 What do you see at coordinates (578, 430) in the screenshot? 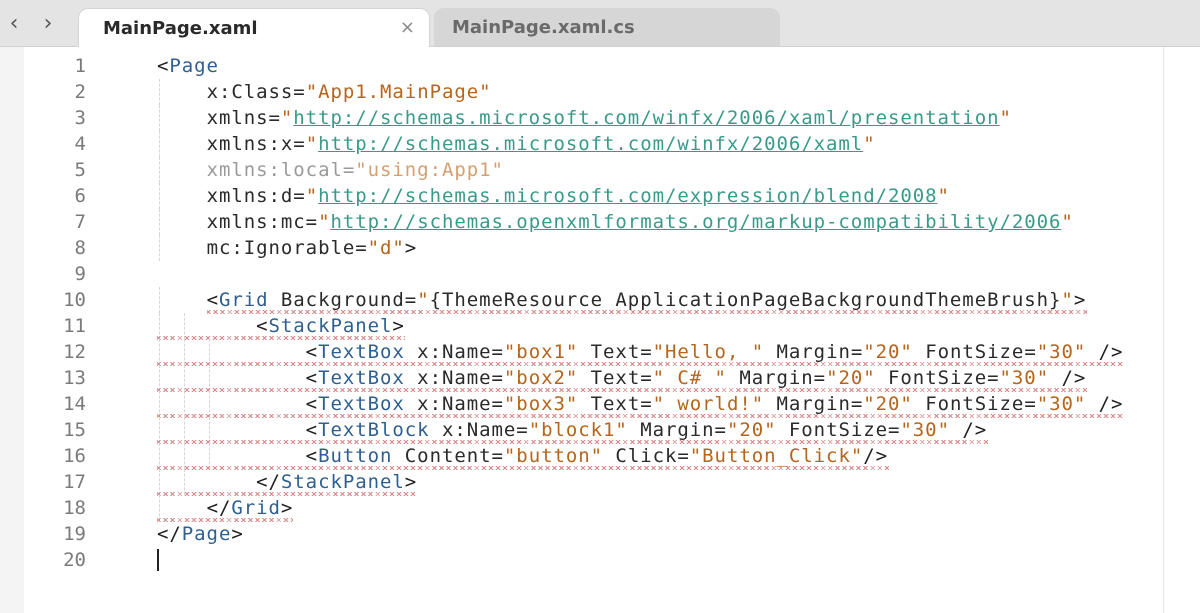
I see `code-token: "block1"` at bounding box center [578, 430].